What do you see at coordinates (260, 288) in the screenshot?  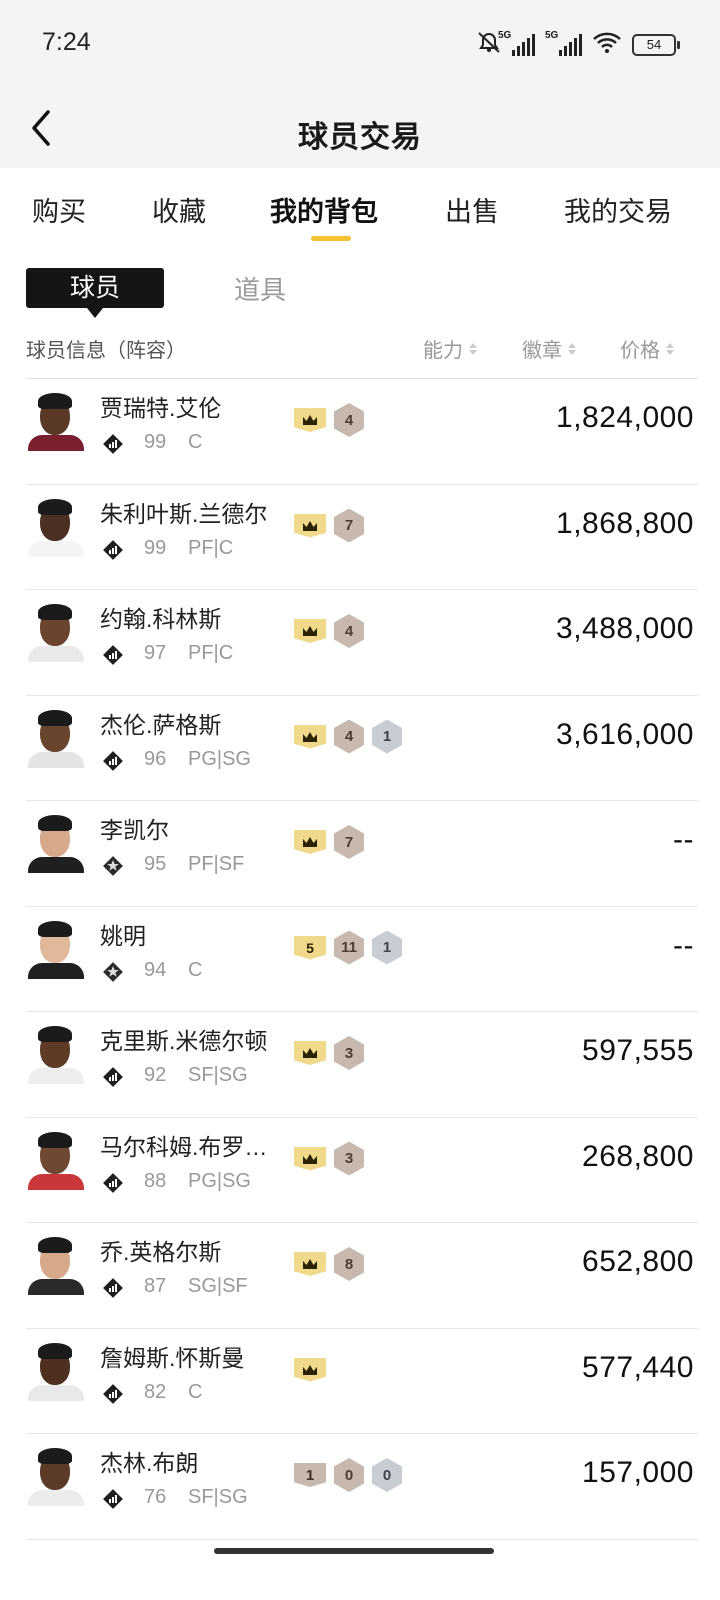 I see `subtab-items: 道具` at bounding box center [260, 288].